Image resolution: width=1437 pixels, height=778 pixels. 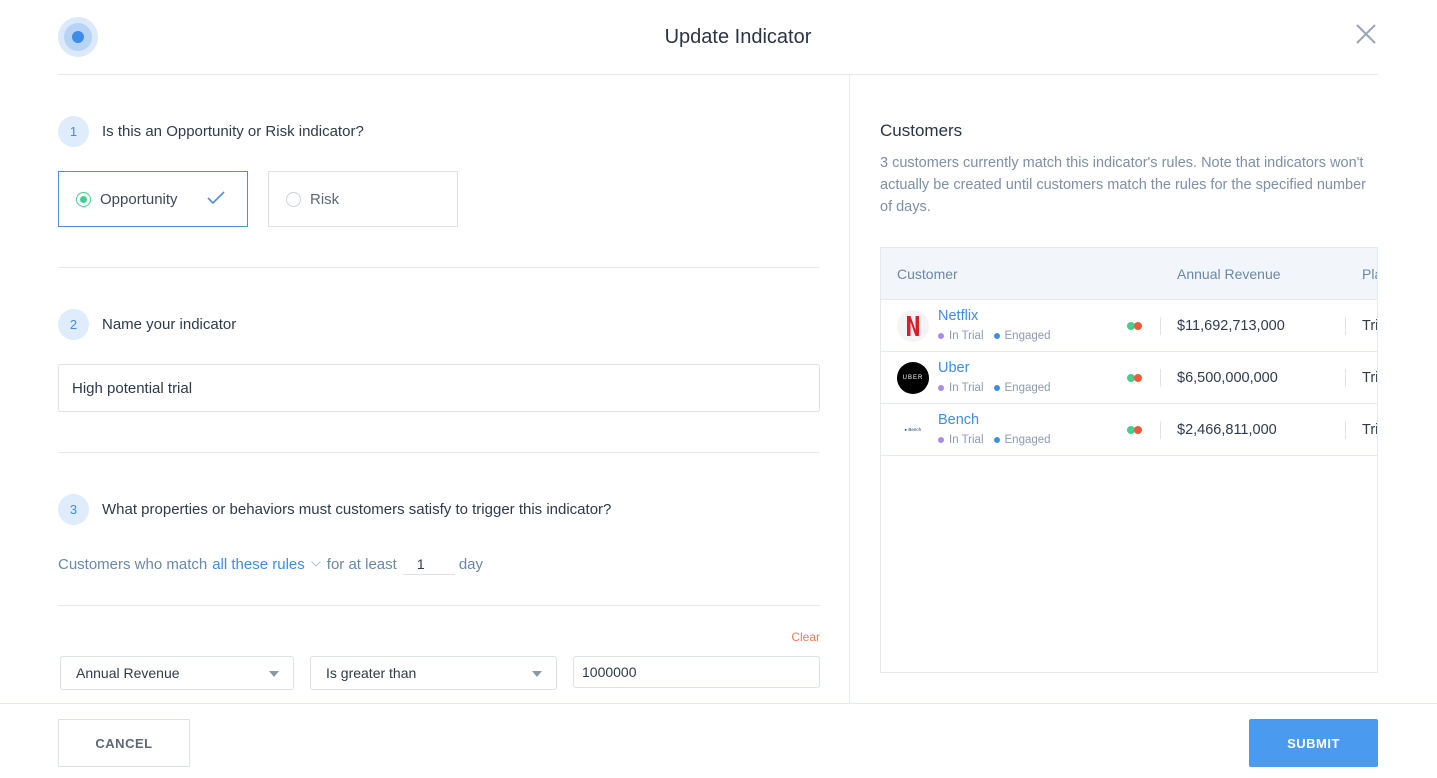 I want to click on days-input, so click(x=428, y=564).